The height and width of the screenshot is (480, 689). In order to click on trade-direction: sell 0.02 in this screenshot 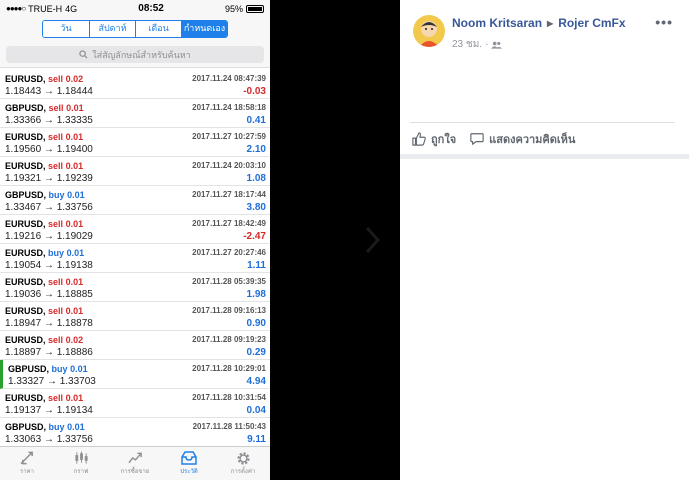, I will do `click(65, 340)`.